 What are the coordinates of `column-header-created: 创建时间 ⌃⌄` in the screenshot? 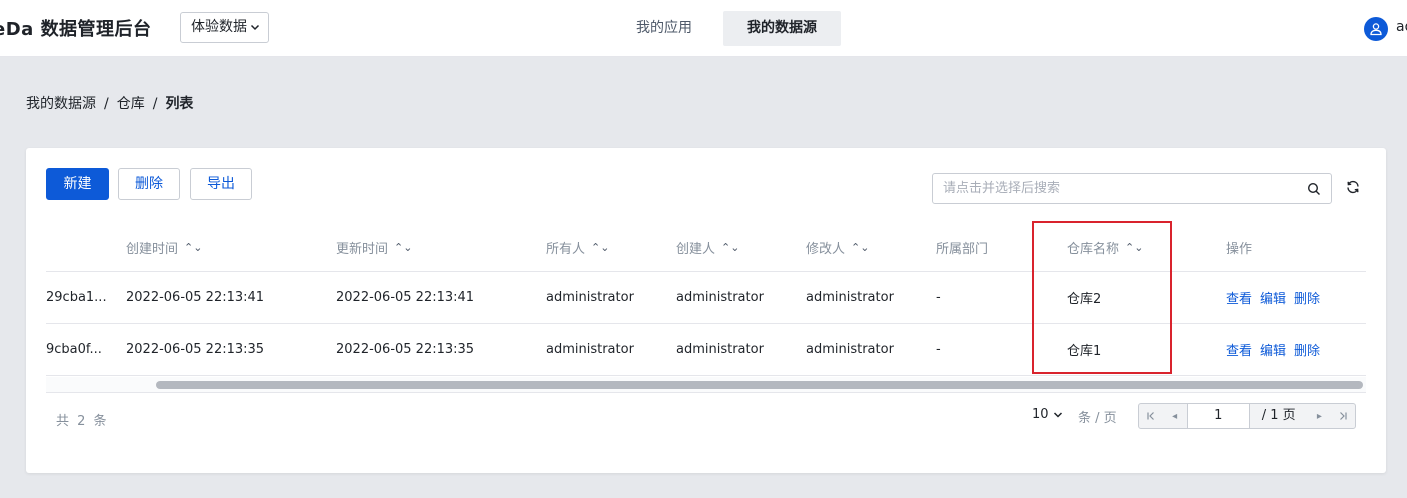 It's located at (226, 247).